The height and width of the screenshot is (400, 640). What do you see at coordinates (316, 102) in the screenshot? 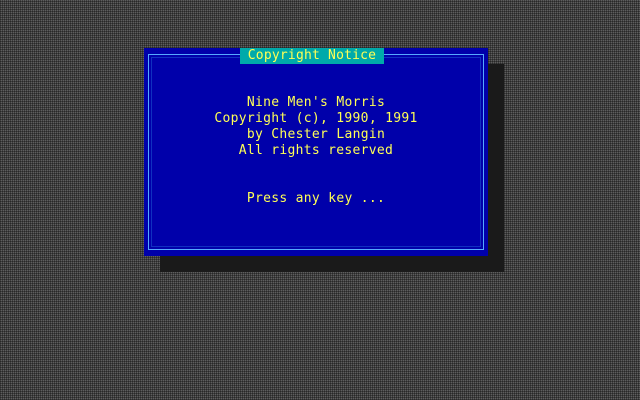
I see `game-title: Nine Men's Morris` at bounding box center [316, 102].